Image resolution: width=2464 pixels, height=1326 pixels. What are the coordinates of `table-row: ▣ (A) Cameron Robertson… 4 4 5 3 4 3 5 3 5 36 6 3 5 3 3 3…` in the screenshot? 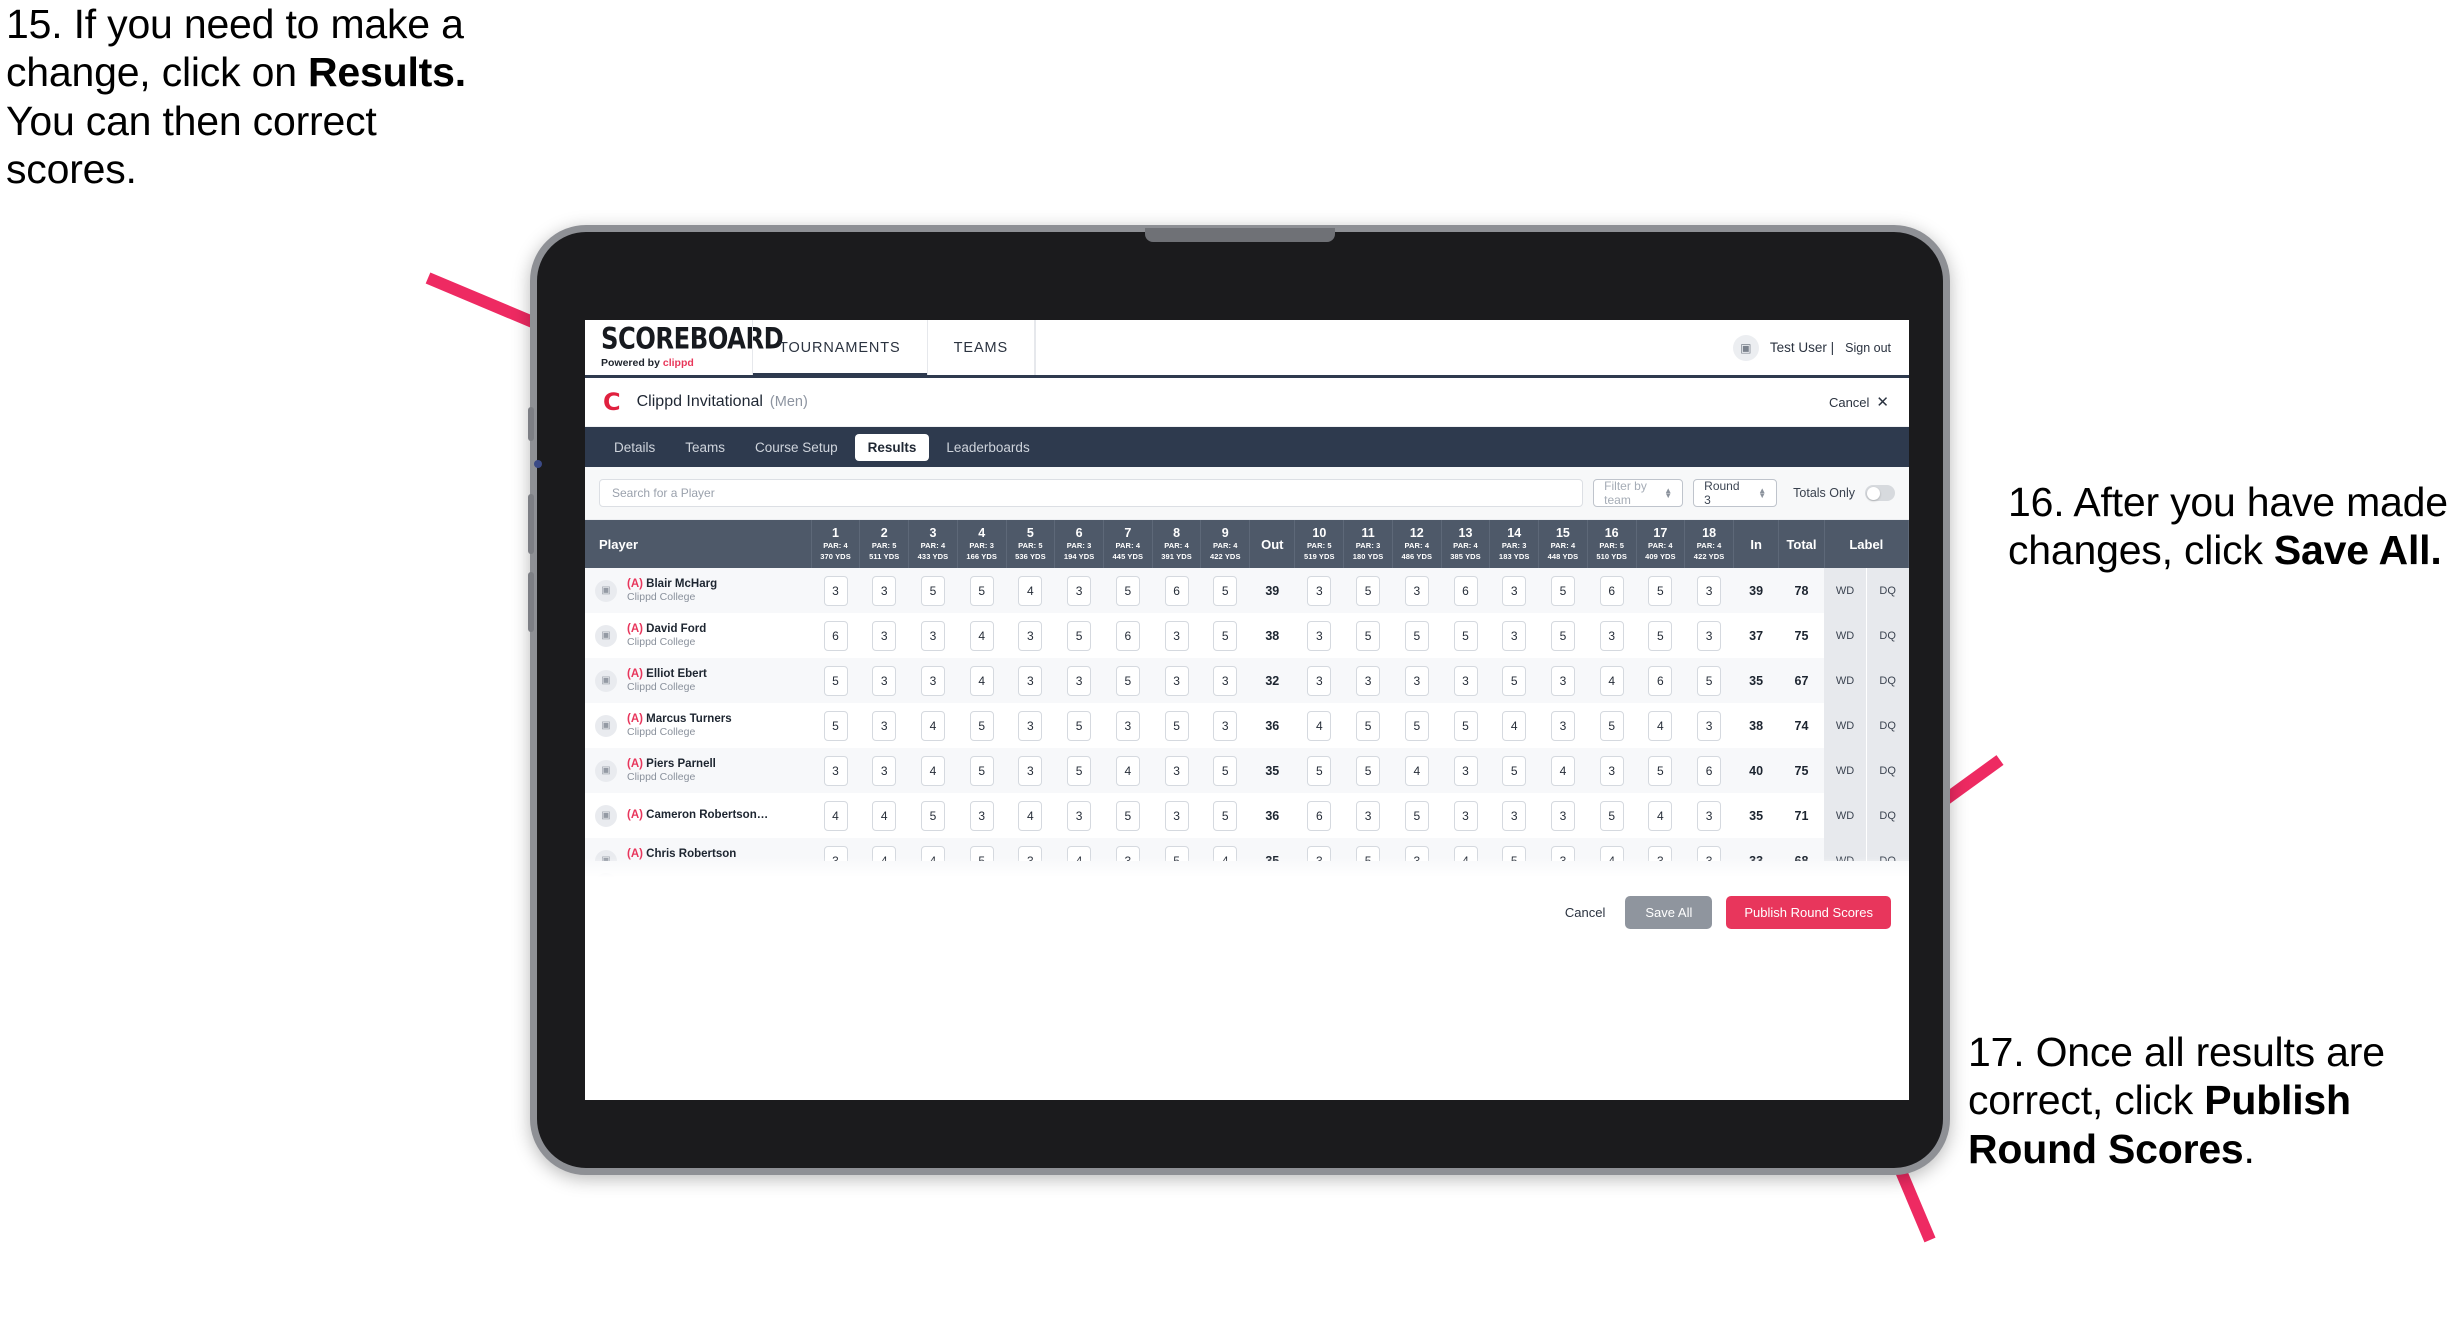 It's located at (1247, 815).